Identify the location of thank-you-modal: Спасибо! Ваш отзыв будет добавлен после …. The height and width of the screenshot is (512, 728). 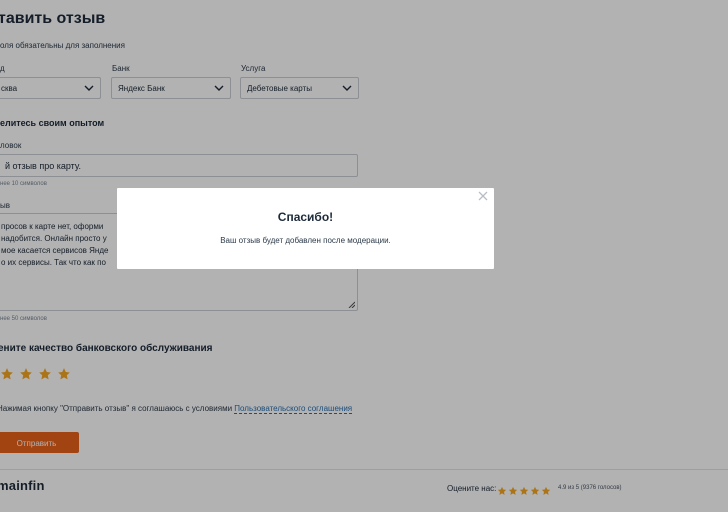
(305, 228).